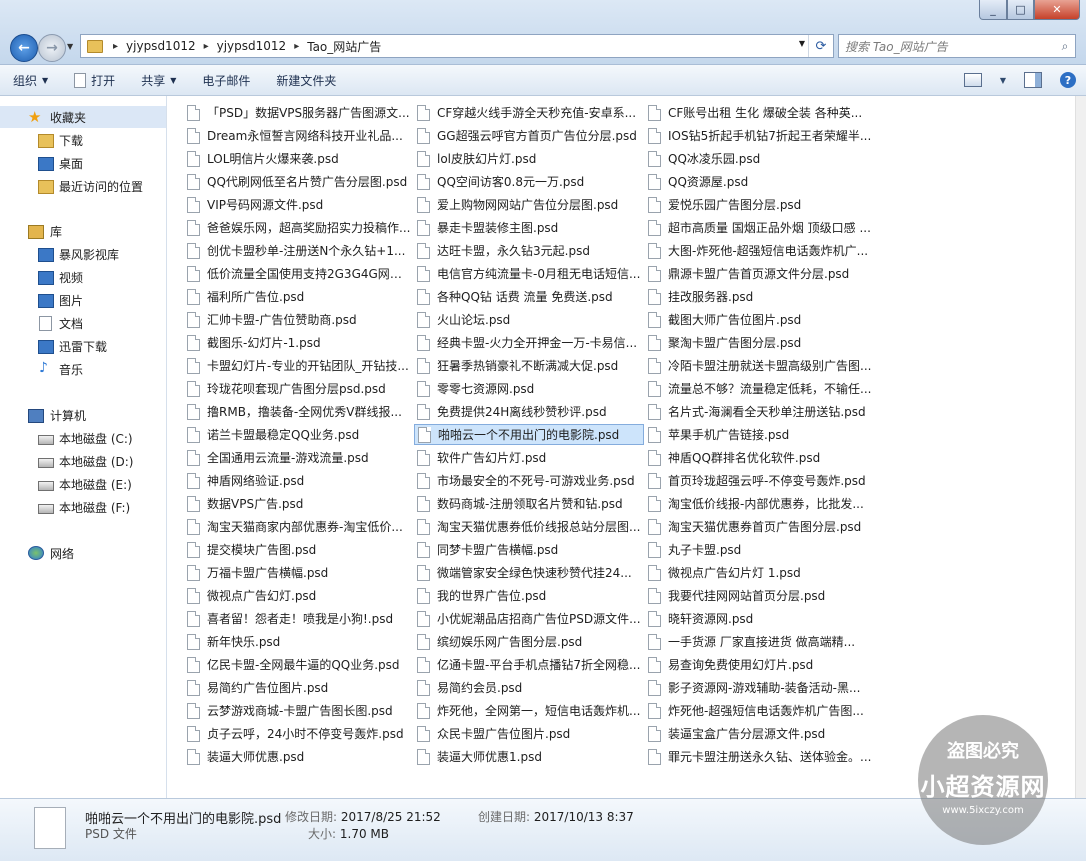 The width and height of the screenshot is (1086, 861). I want to click on file-item: 玲珑花呗套现广告图分层psd.psd, so click(299, 388).